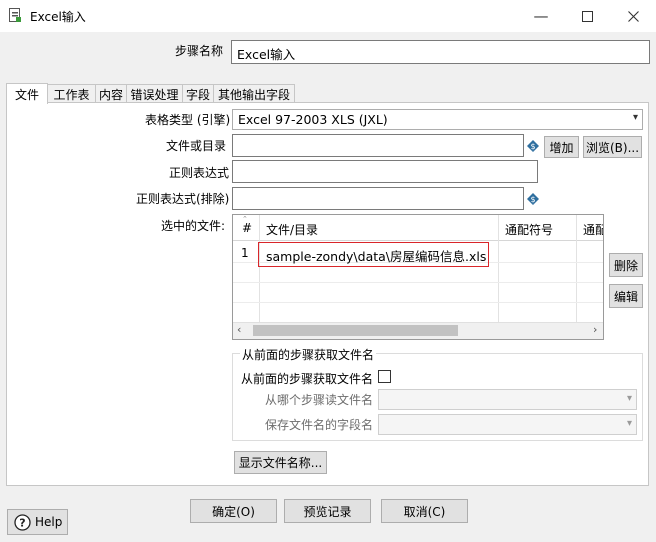 This screenshot has width=656, height=542. Describe the element at coordinates (561, 147) in the screenshot. I see `add-button: 增加` at that location.